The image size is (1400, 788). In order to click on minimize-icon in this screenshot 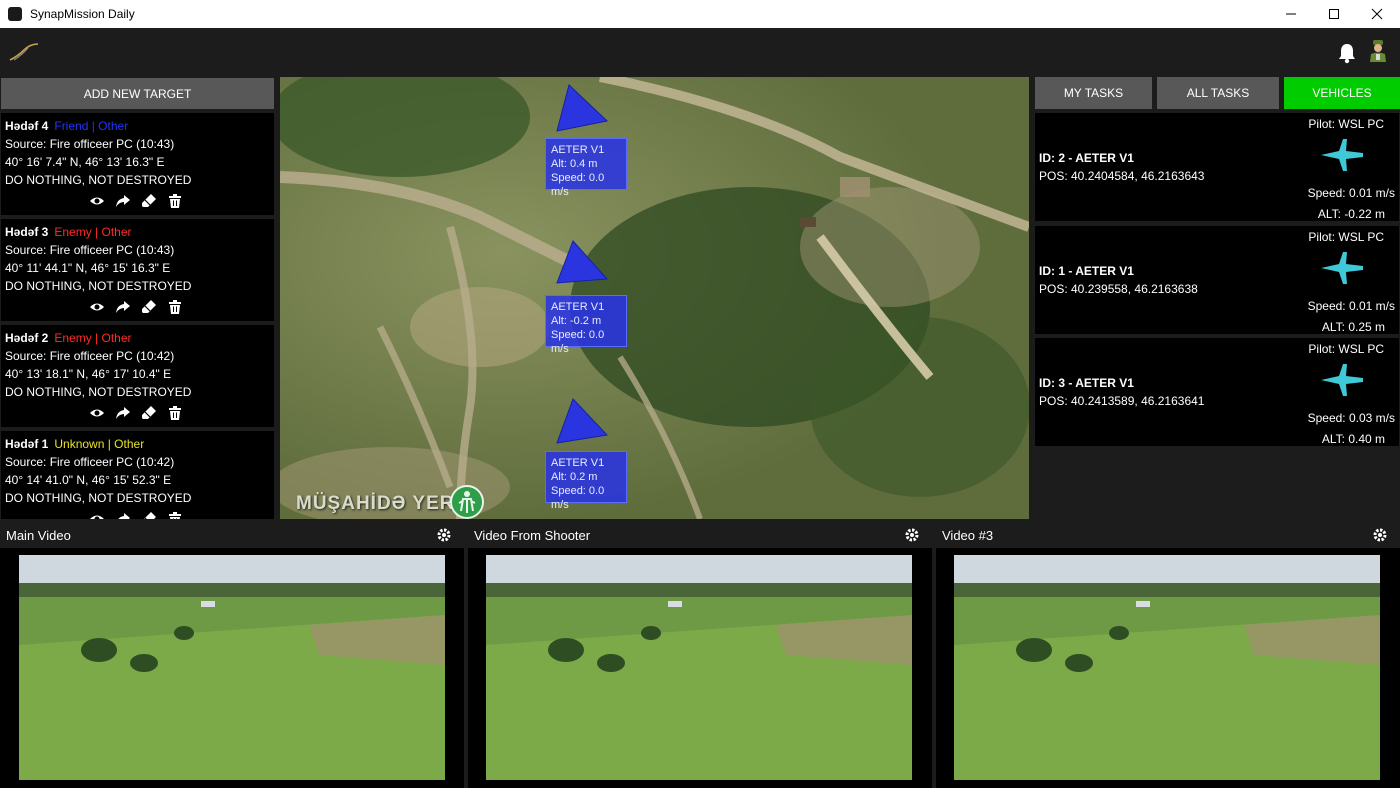, I will do `click(1291, 14)`.